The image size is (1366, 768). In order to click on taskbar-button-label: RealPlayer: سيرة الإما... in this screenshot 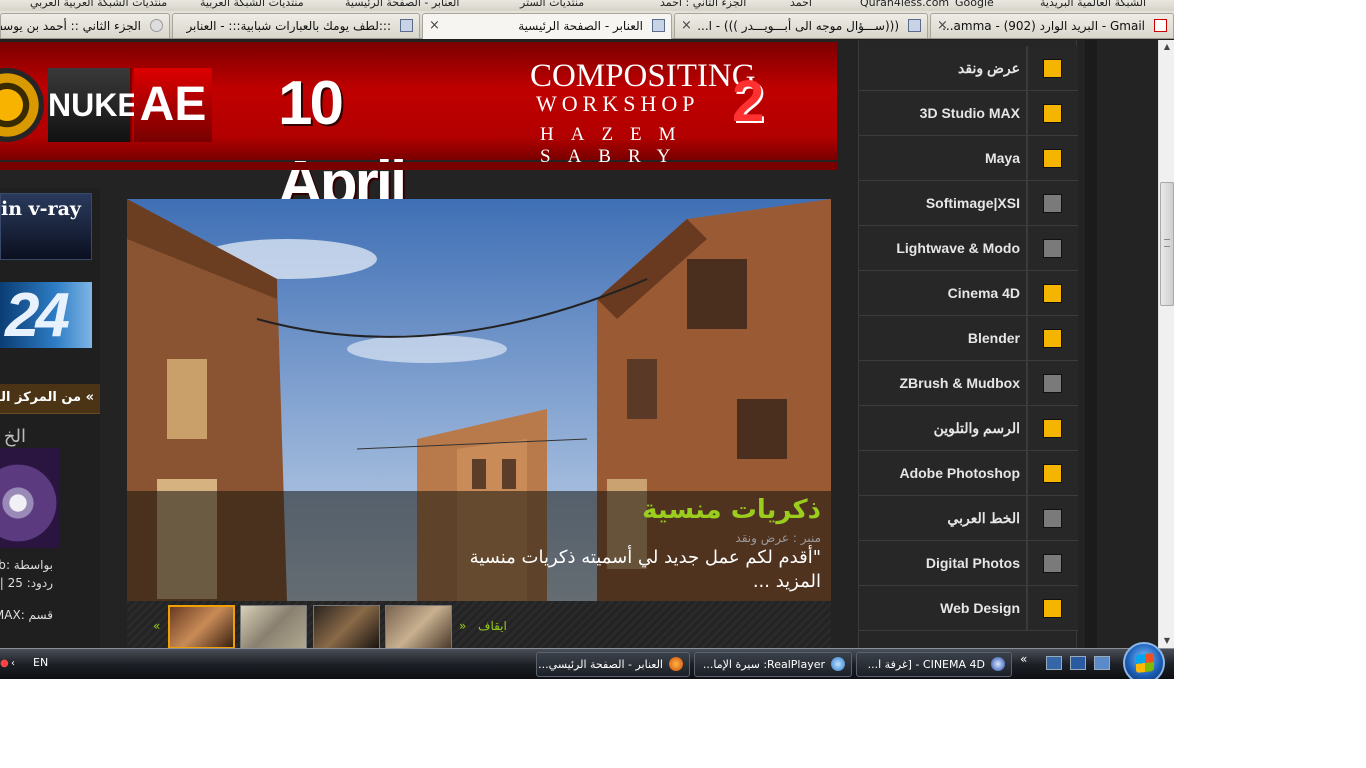, I will do `click(763, 664)`.